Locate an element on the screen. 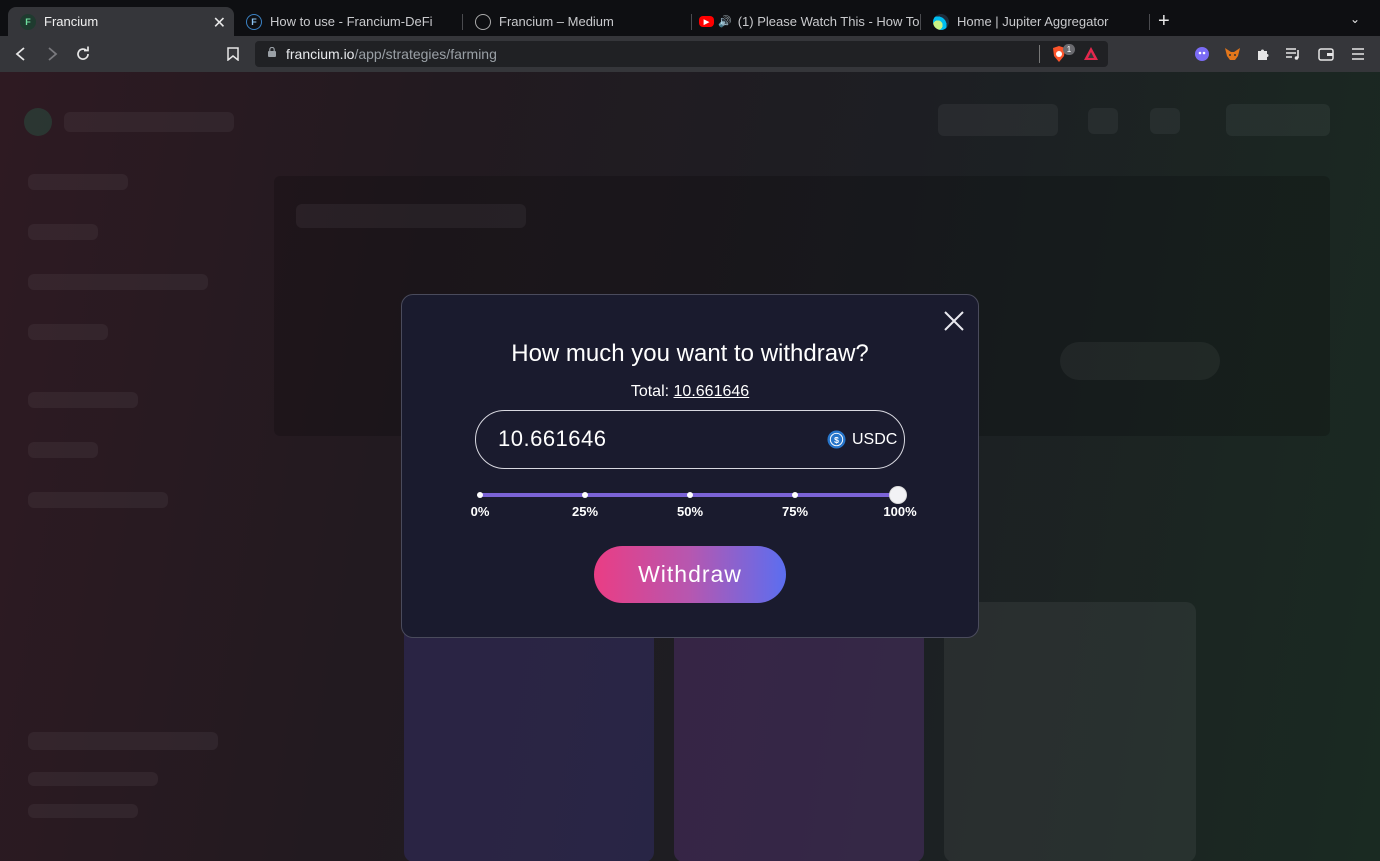 This screenshot has height=861, width=1380. usdc-icon: $ is located at coordinates (836, 439).